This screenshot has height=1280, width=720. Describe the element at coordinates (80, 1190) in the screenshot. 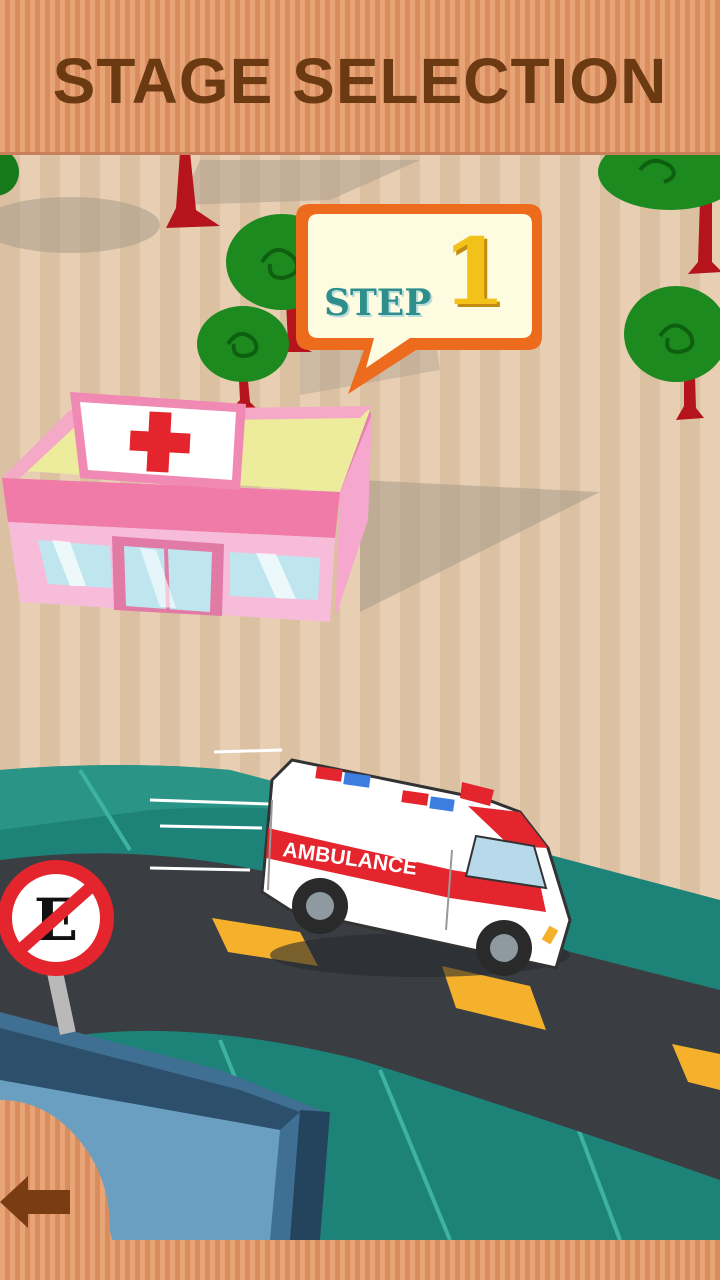

I see `back-button` at that location.